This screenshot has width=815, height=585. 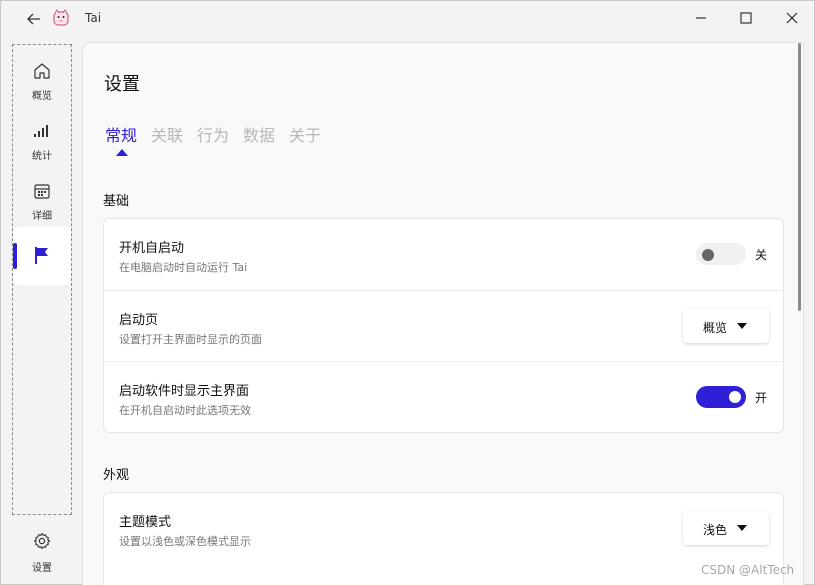 I want to click on toggle-state-label: 开, so click(x=761, y=398).